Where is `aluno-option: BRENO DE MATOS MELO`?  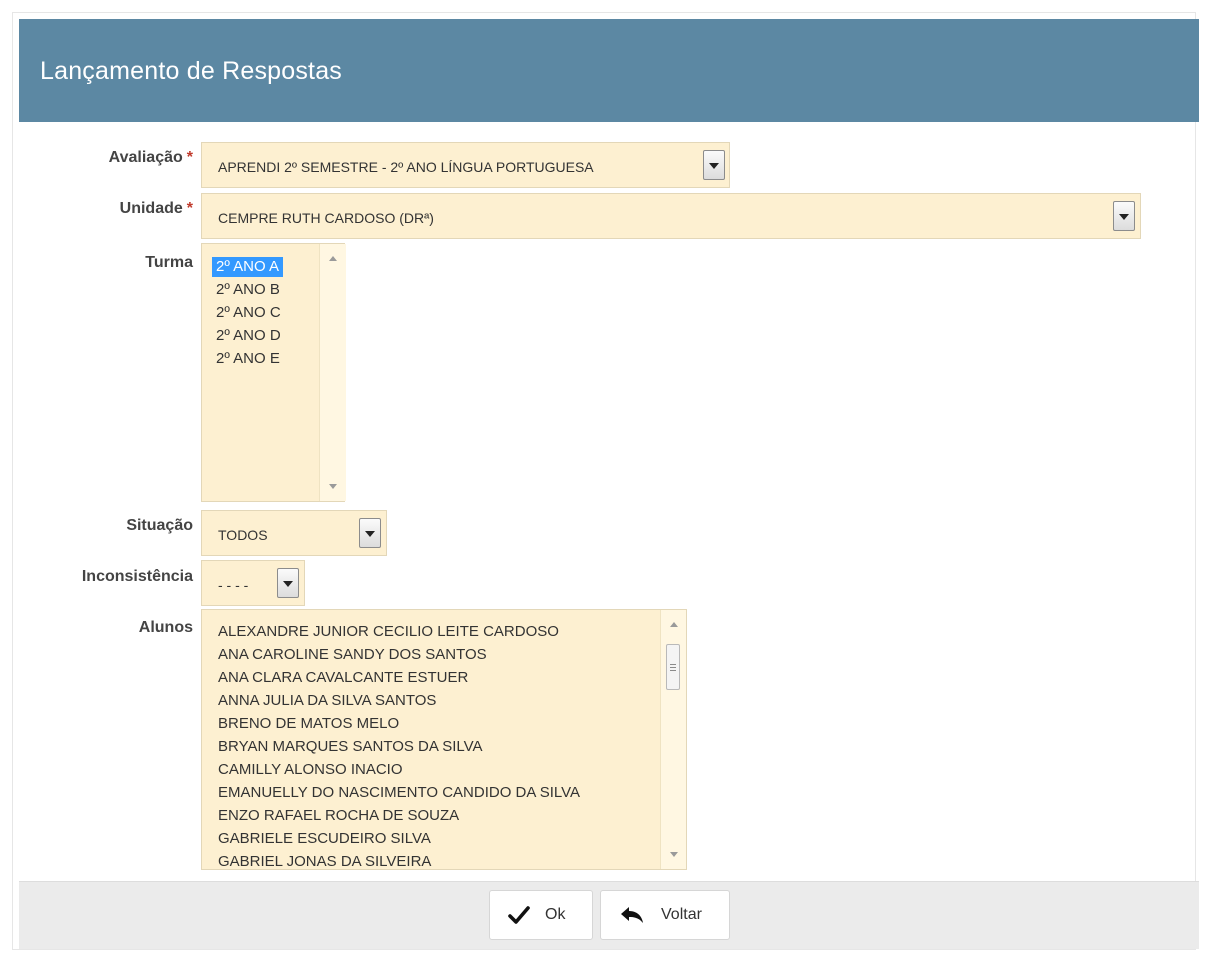 aluno-option: BRENO DE MATOS MELO is located at coordinates (308, 724).